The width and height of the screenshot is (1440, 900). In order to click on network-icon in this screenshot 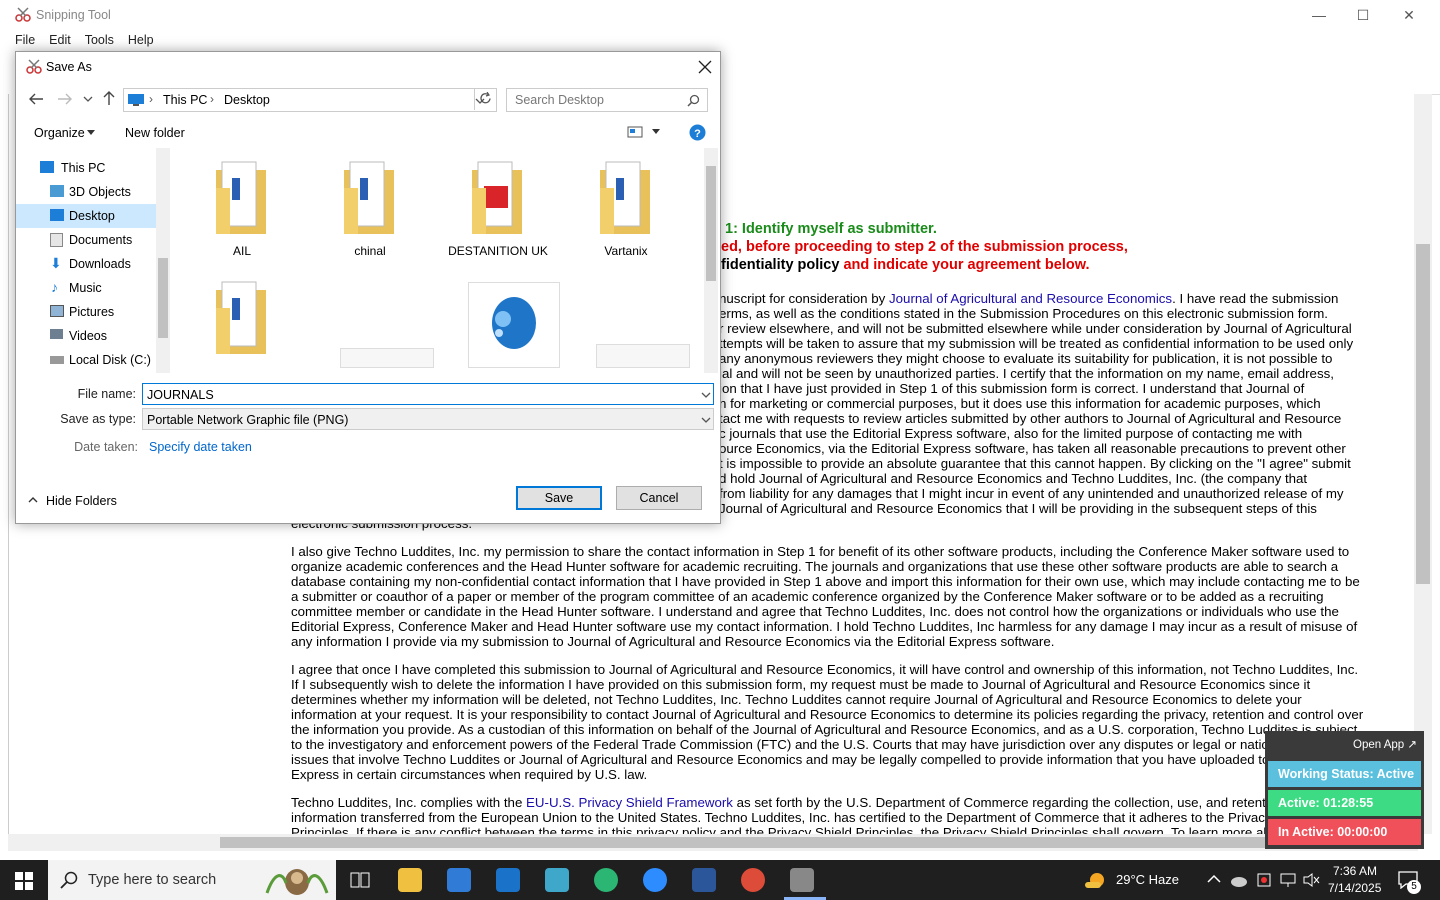, I will do `click(1288, 880)`.